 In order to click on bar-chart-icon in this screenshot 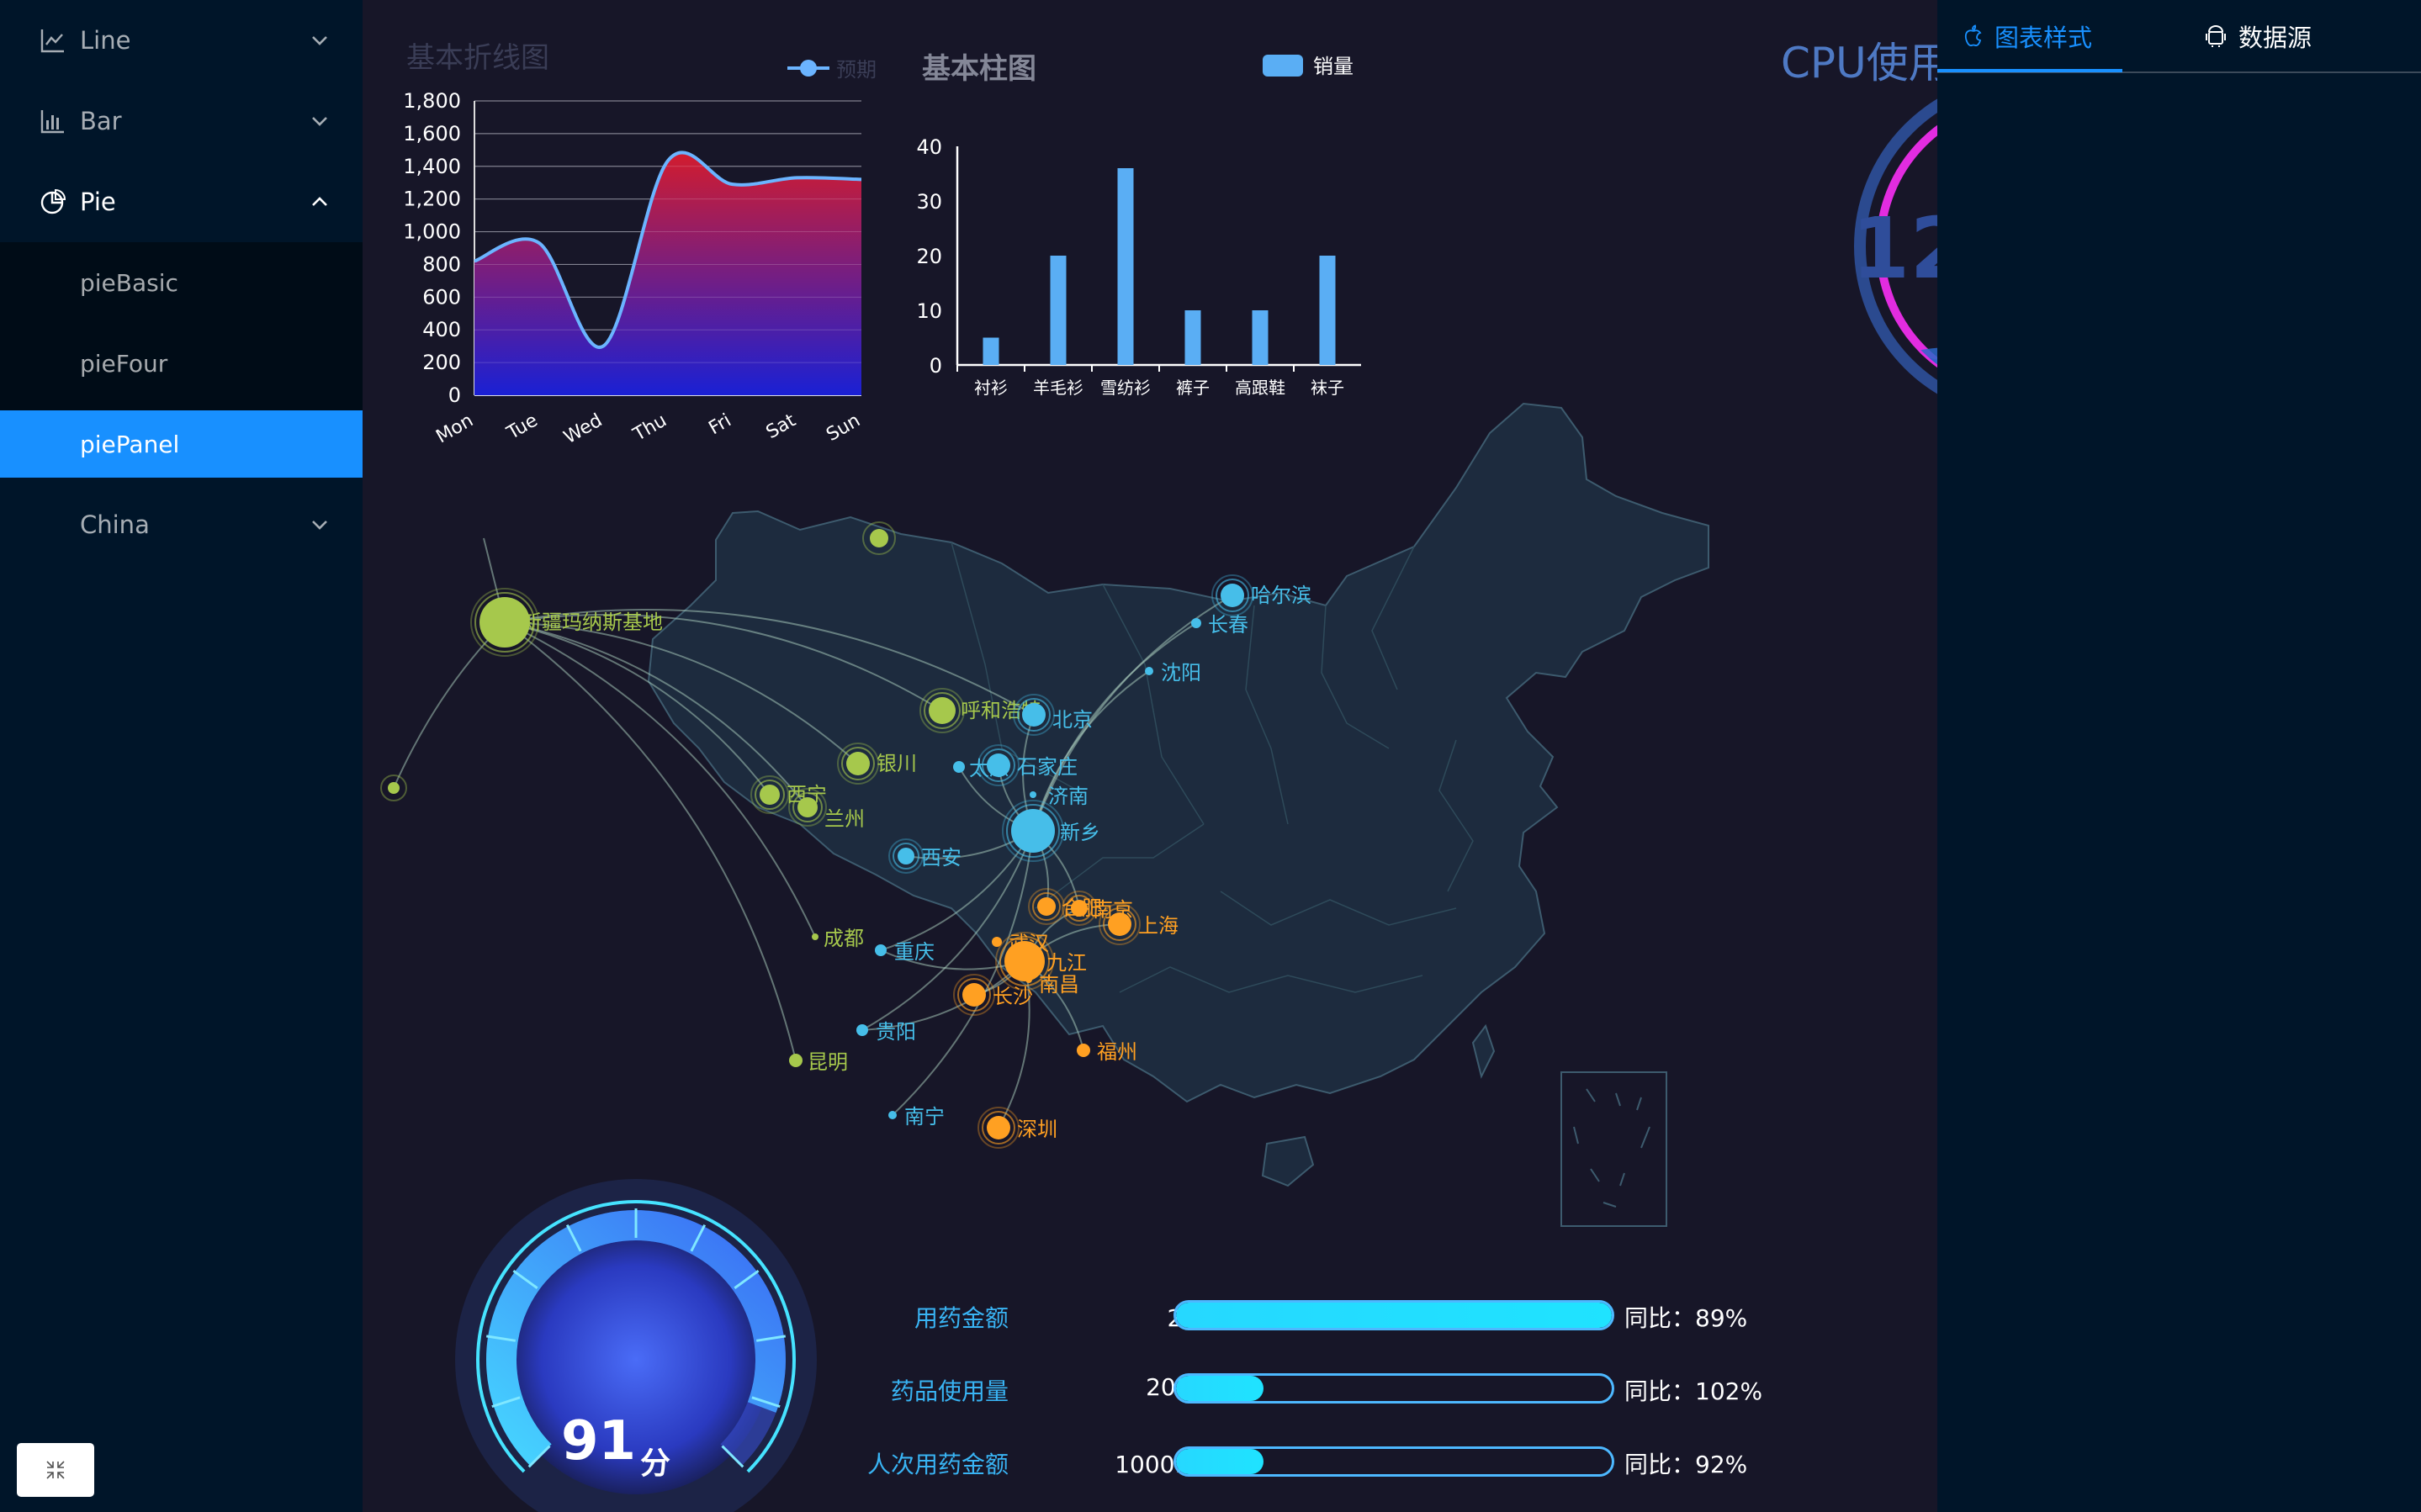, I will do `click(52, 122)`.